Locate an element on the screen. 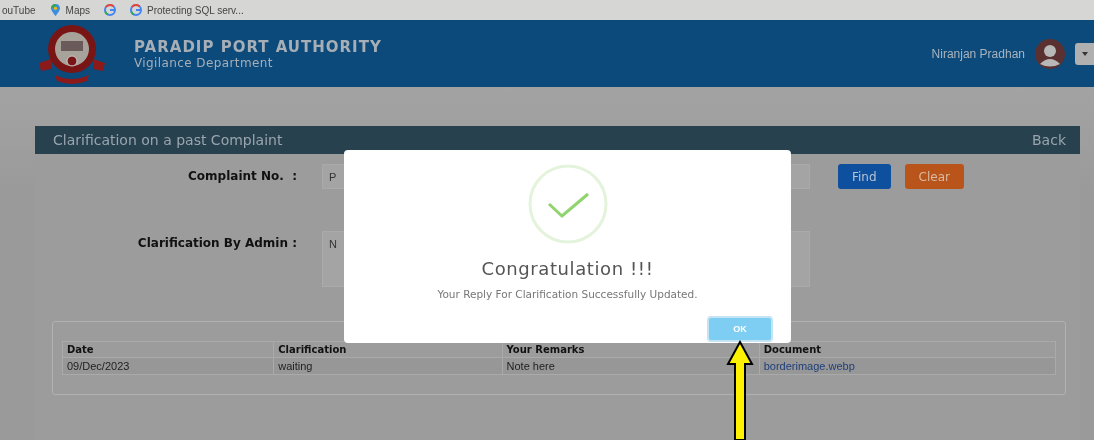 The width and height of the screenshot is (1094, 440). site-title: PARADIP PORT AUTHORITY is located at coordinates (258, 46).